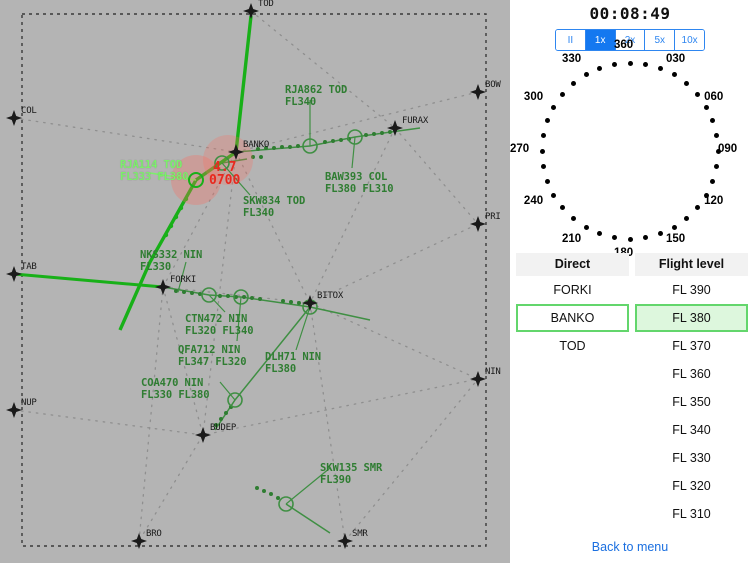  What do you see at coordinates (660, 40) in the screenshot?
I see `speed-button-5x: 5x` at bounding box center [660, 40].